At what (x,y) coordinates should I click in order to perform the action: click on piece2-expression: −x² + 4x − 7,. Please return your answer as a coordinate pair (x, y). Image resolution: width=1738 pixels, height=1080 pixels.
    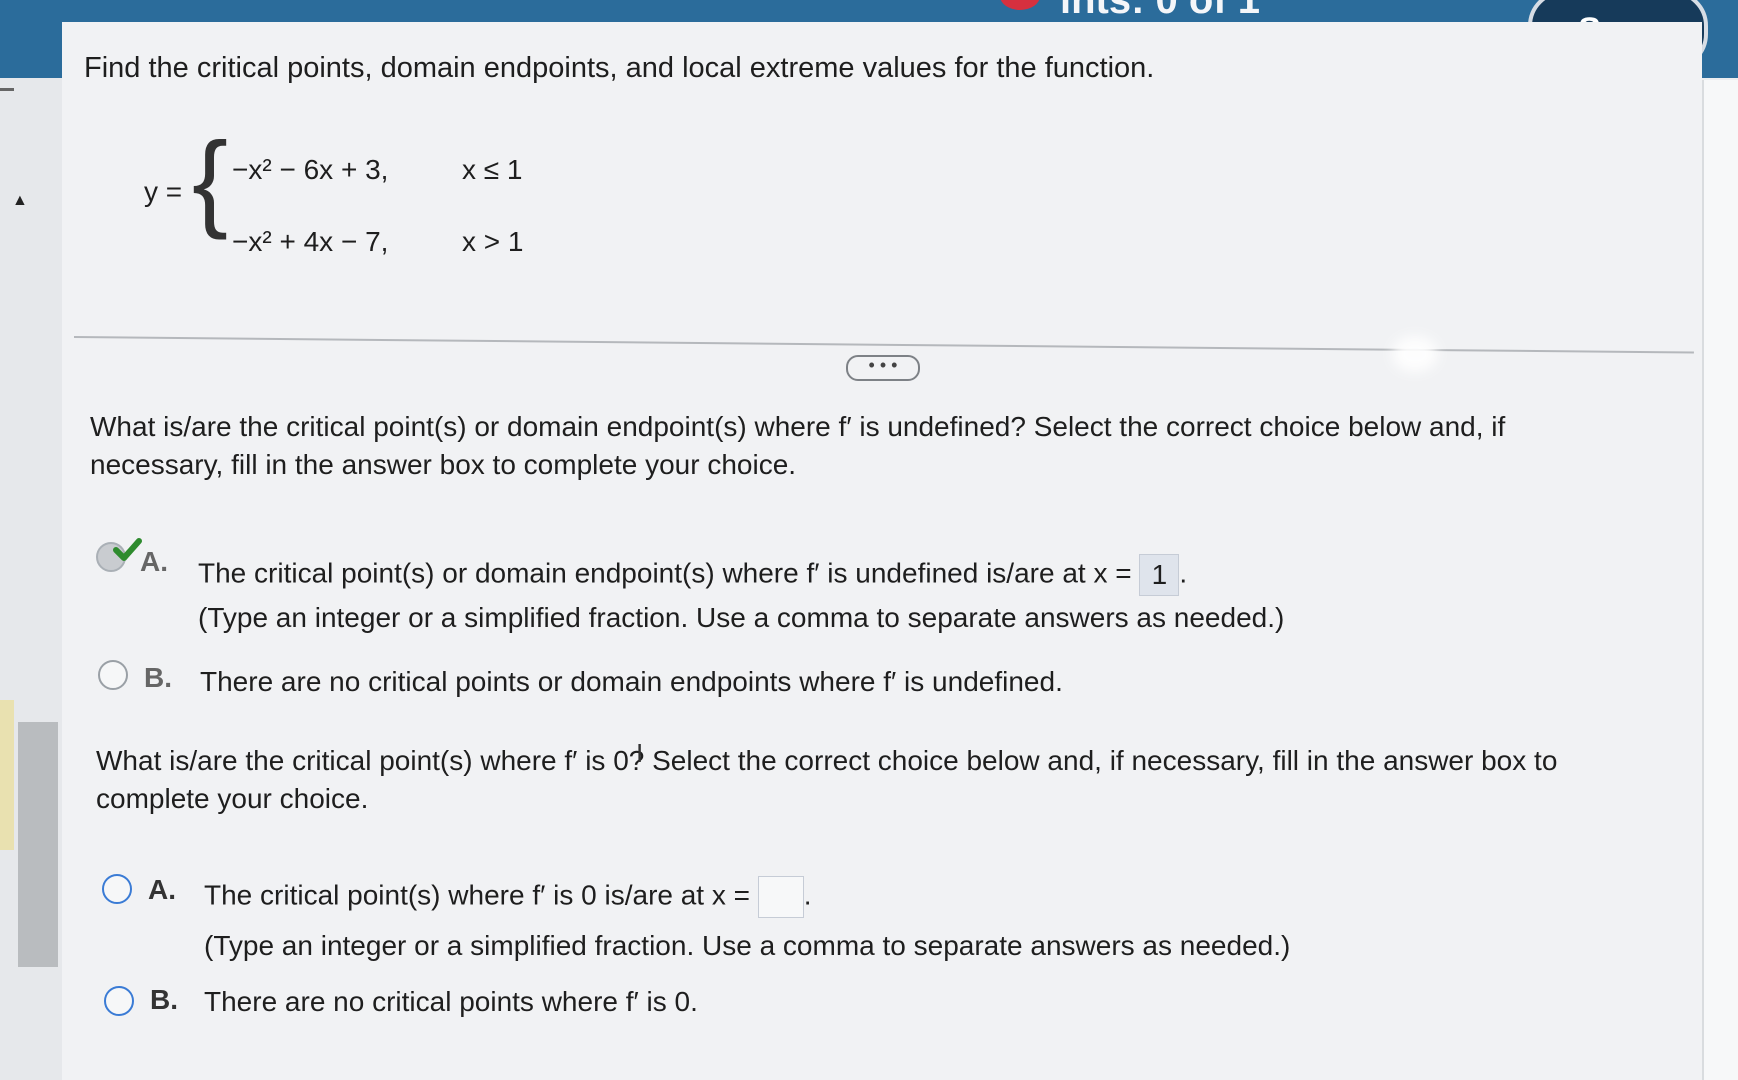
    Looking at the image, I should click on (310, 241).